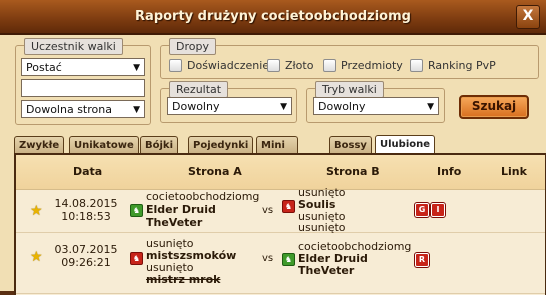 The image size is (546, 295). What do you see at coordinates (349, 89) in the screenshot?
I see `mode-legend: Tryb walki` at bounding box center [349, 89].